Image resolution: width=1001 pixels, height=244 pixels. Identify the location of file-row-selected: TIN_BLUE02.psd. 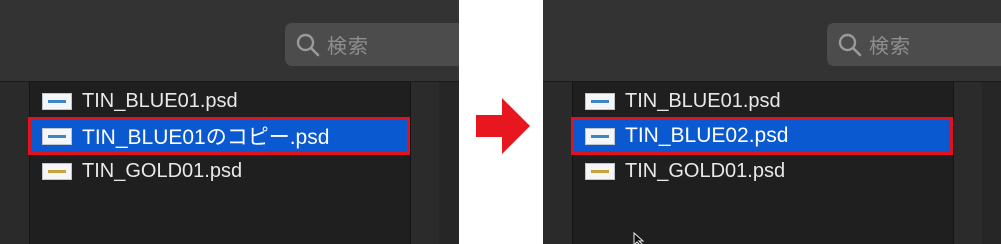
(762, 136).